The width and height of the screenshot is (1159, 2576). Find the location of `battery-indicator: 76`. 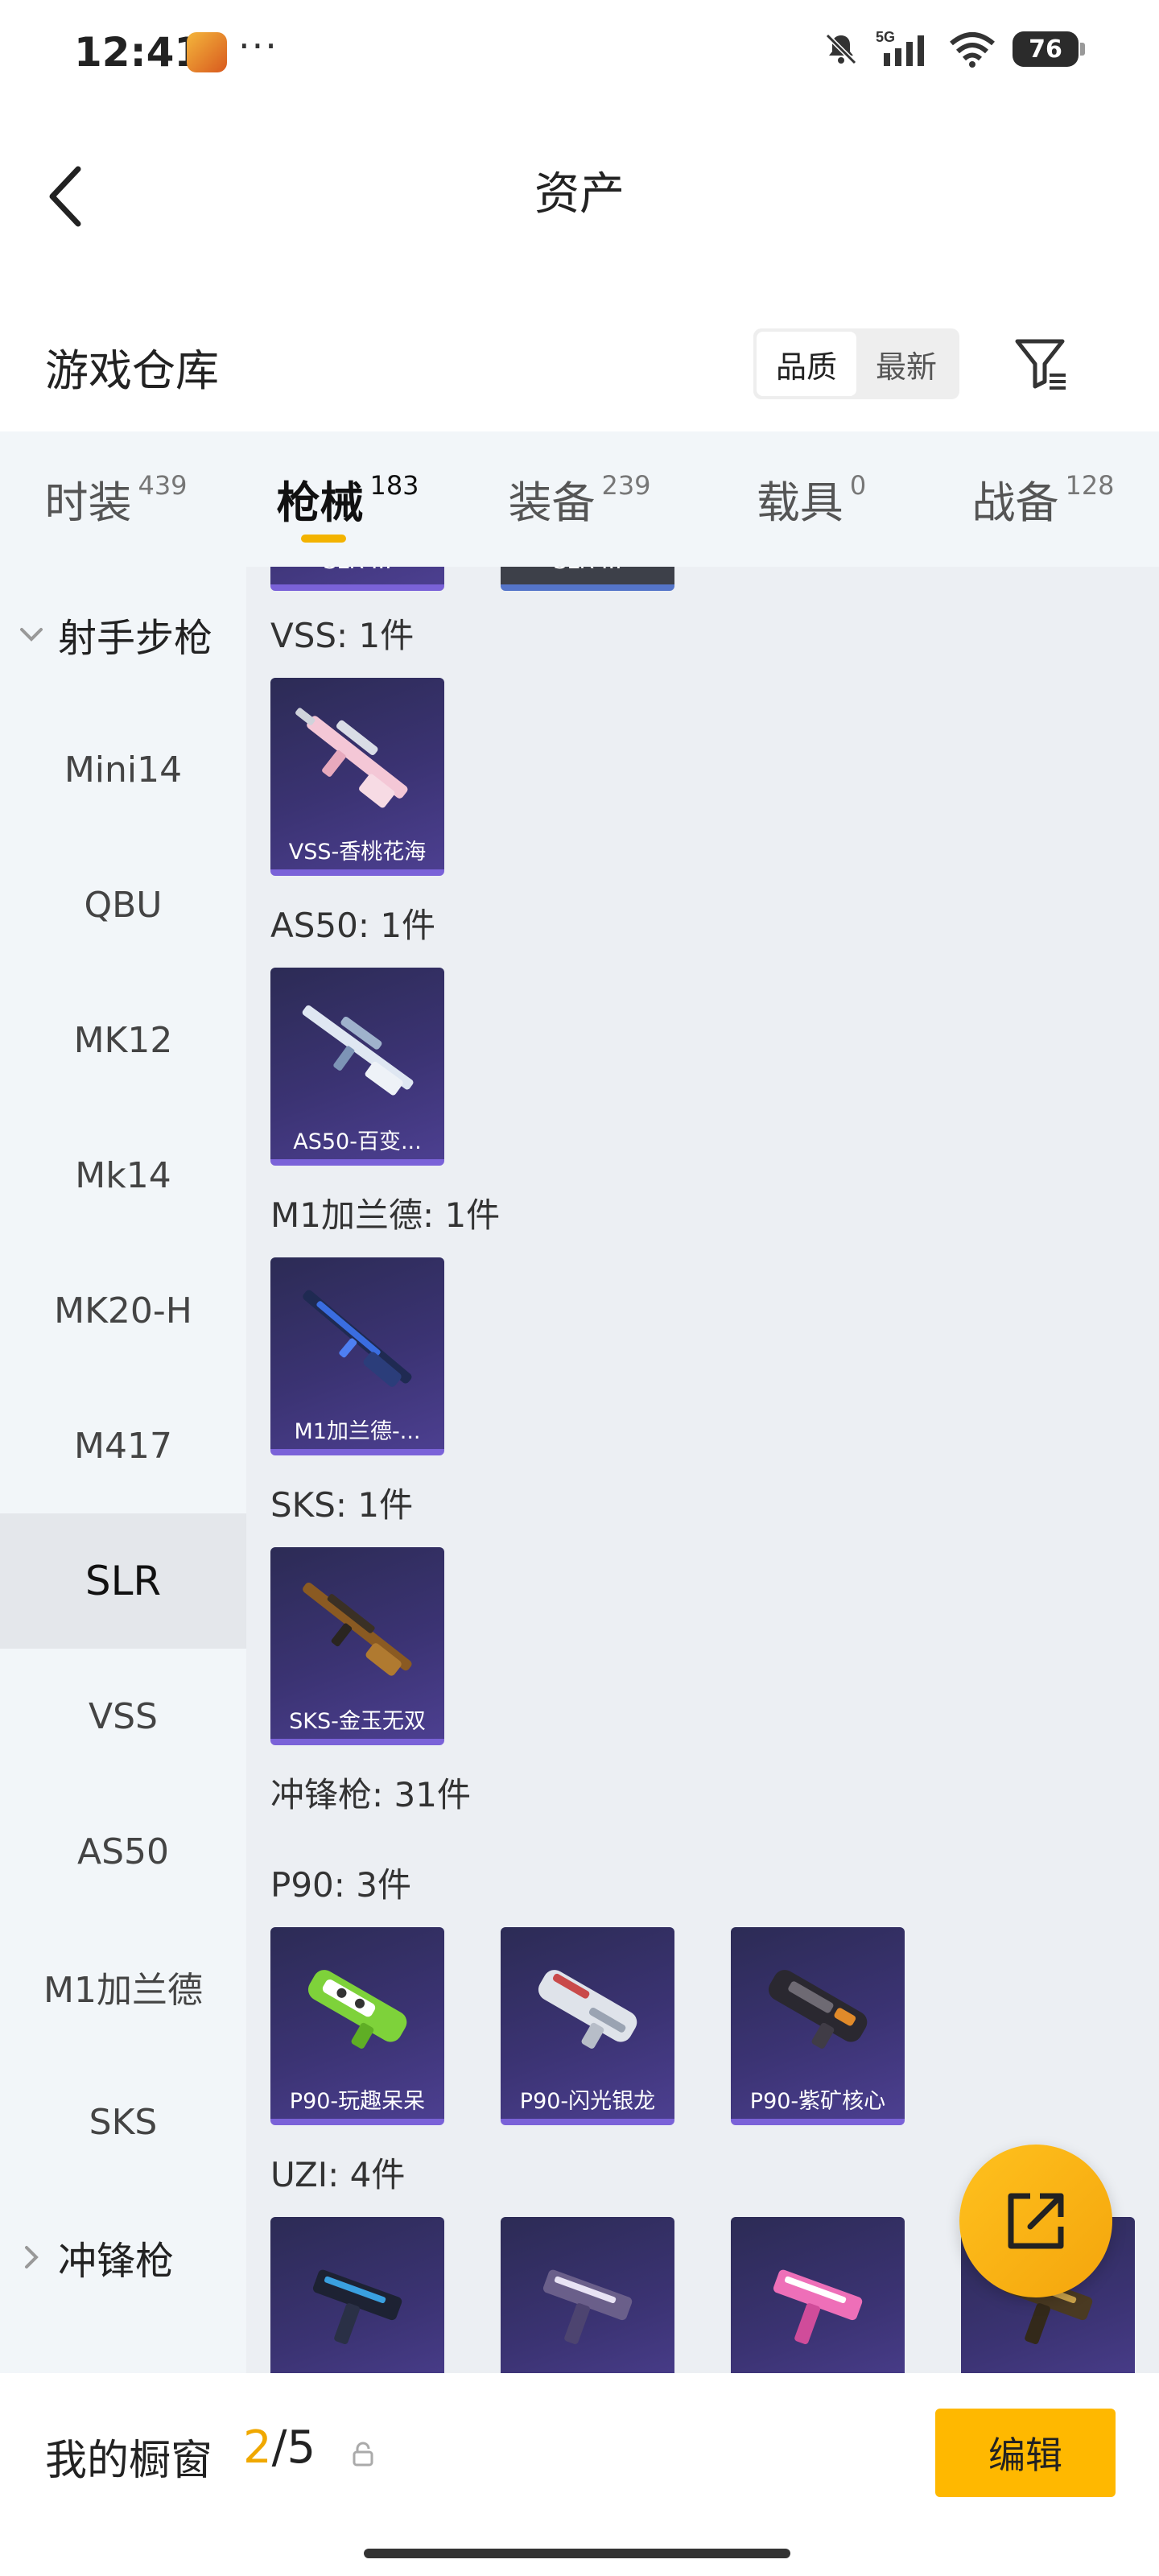

battery-indicator: 76 is located at coordinates (1049, 49).